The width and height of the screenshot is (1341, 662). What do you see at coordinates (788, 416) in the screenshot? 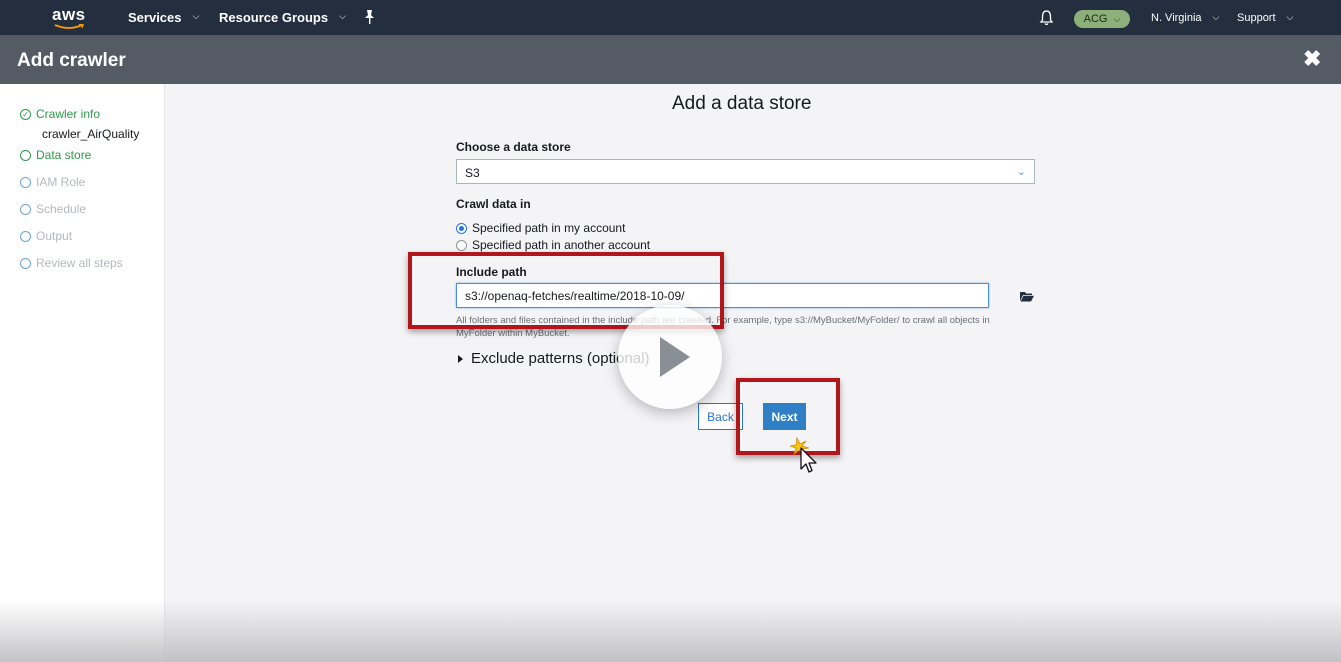
I see `highlight-next-button` at bounding box center [788, 416].